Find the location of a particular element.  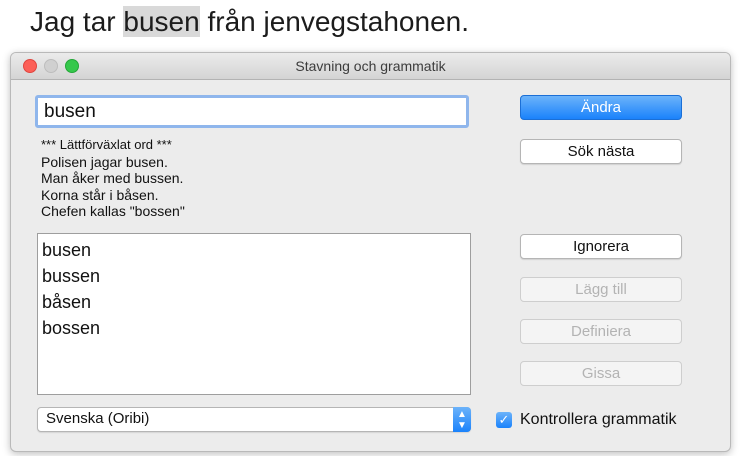

suggestion-item: busen is located at coordinates (256, 250).